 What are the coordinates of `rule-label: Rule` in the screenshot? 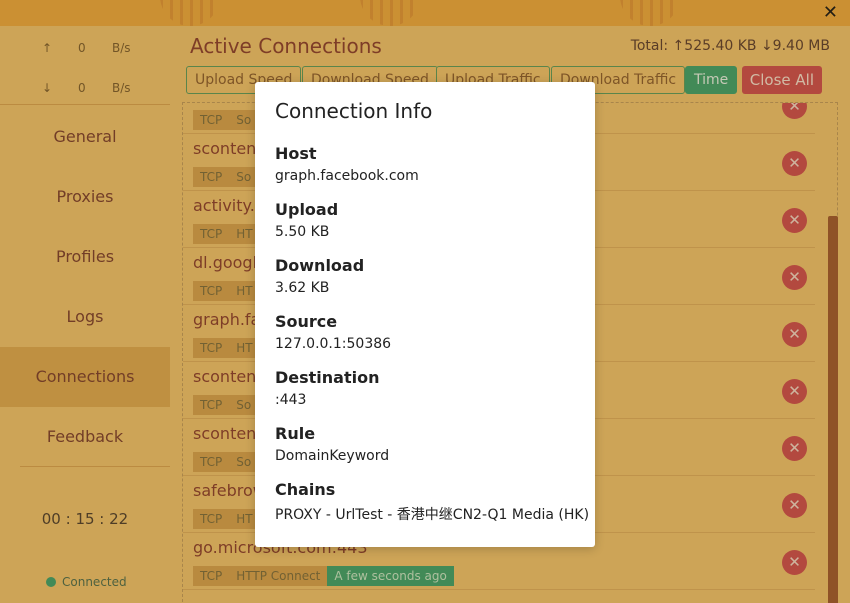 It's located at (295, 433).